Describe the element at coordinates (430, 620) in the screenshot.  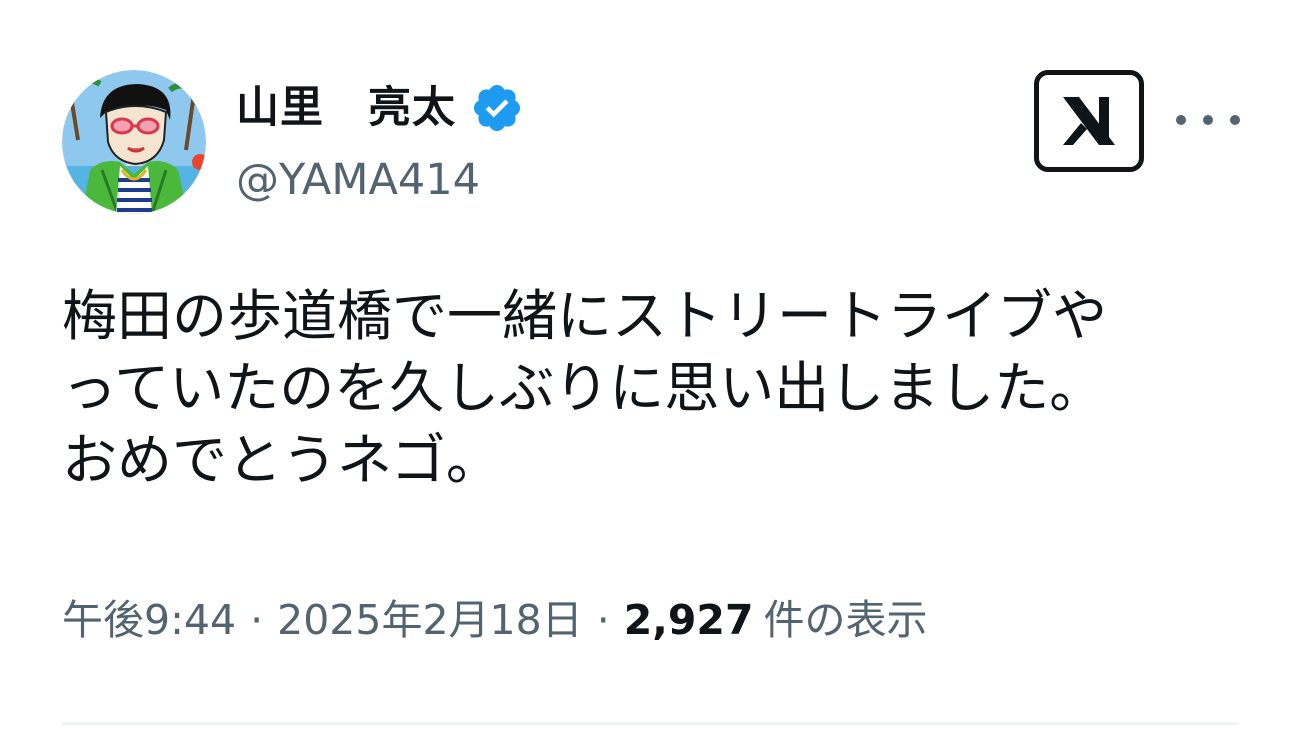
I see `tweet-date: 2025年2月18日` at that location.